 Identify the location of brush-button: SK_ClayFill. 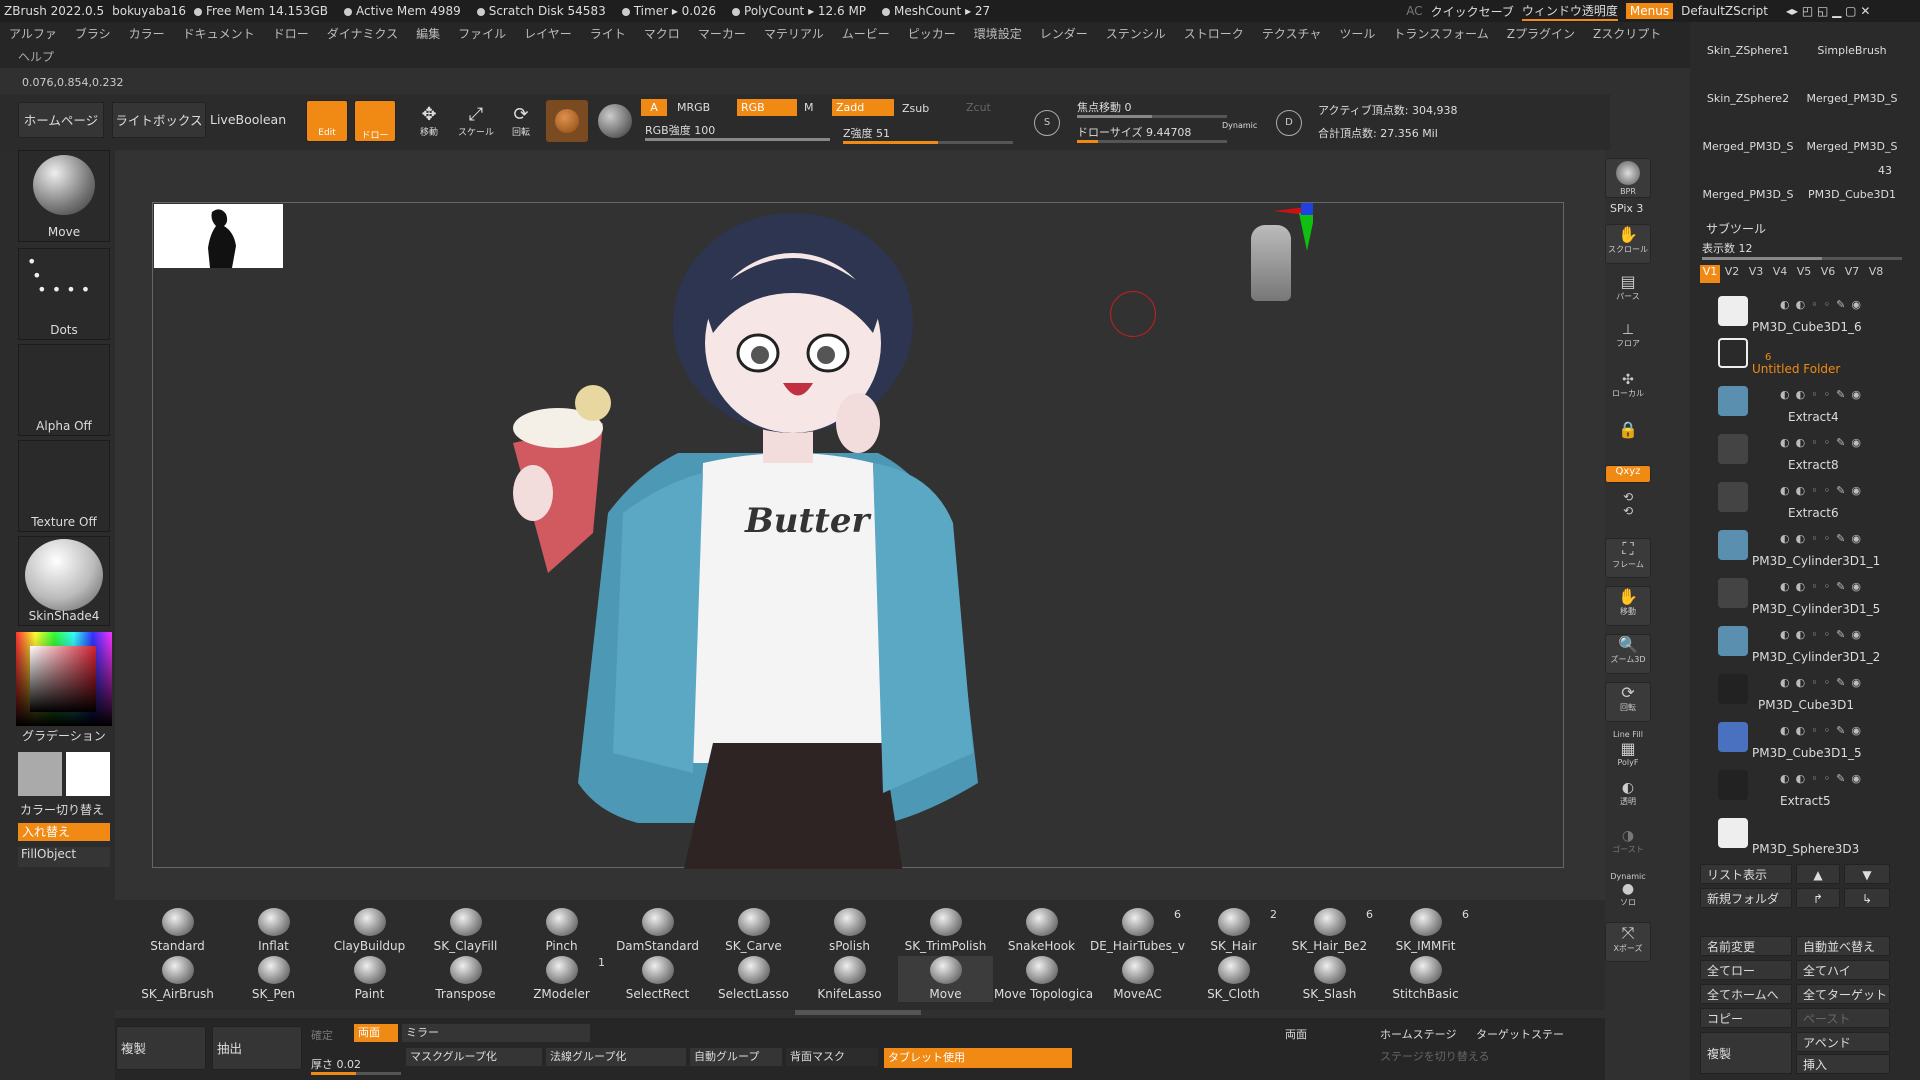
(465, 931).